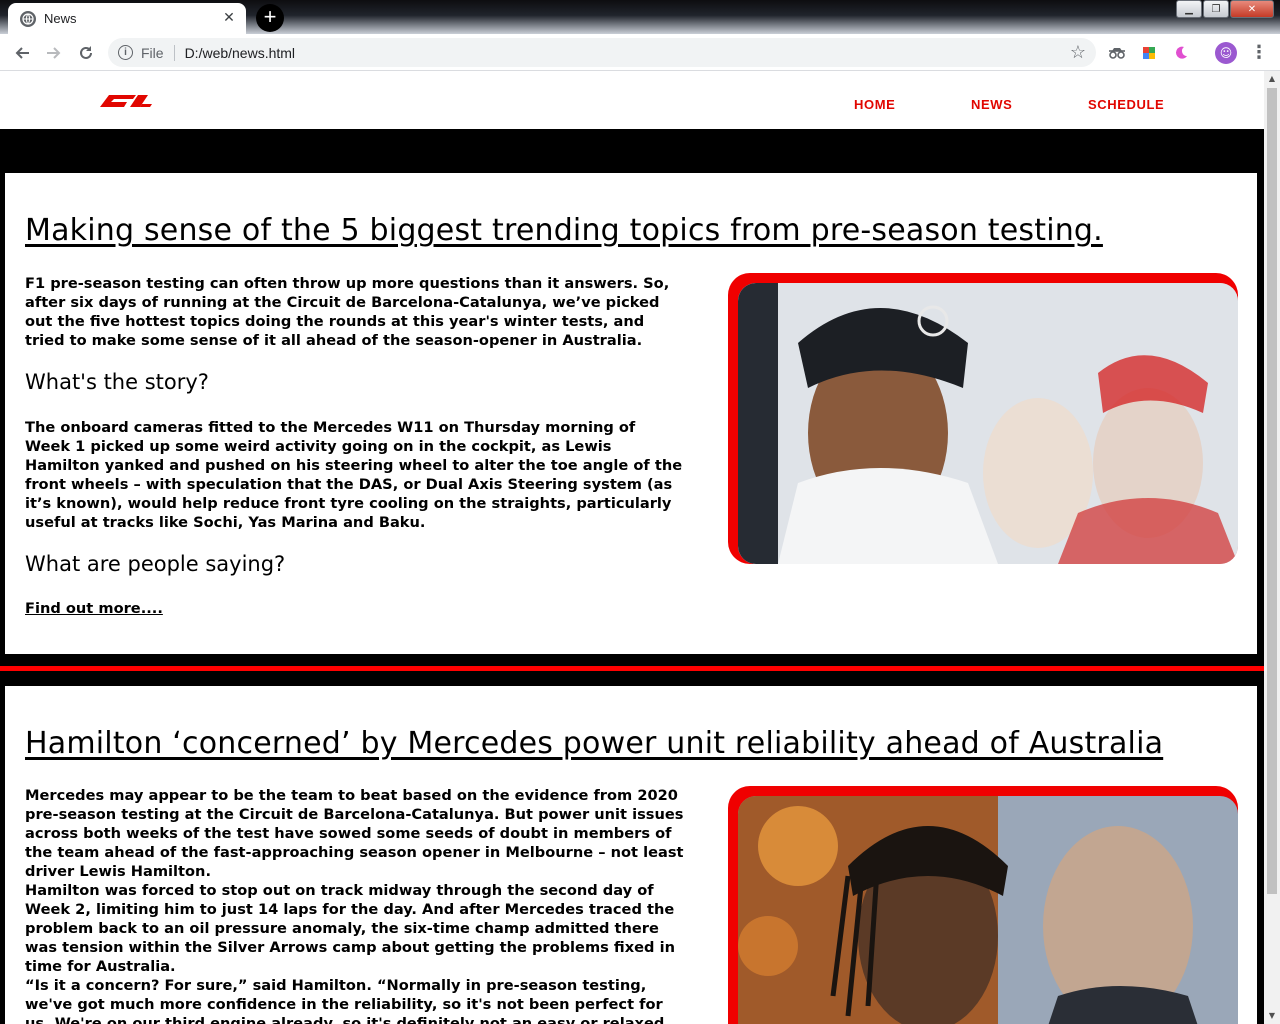 The width and height of the screenshot is (1280, 1024). Describe the element at coordinates (1216, 9) in the screenshot. I see `restore-icon: ❐` at that location.